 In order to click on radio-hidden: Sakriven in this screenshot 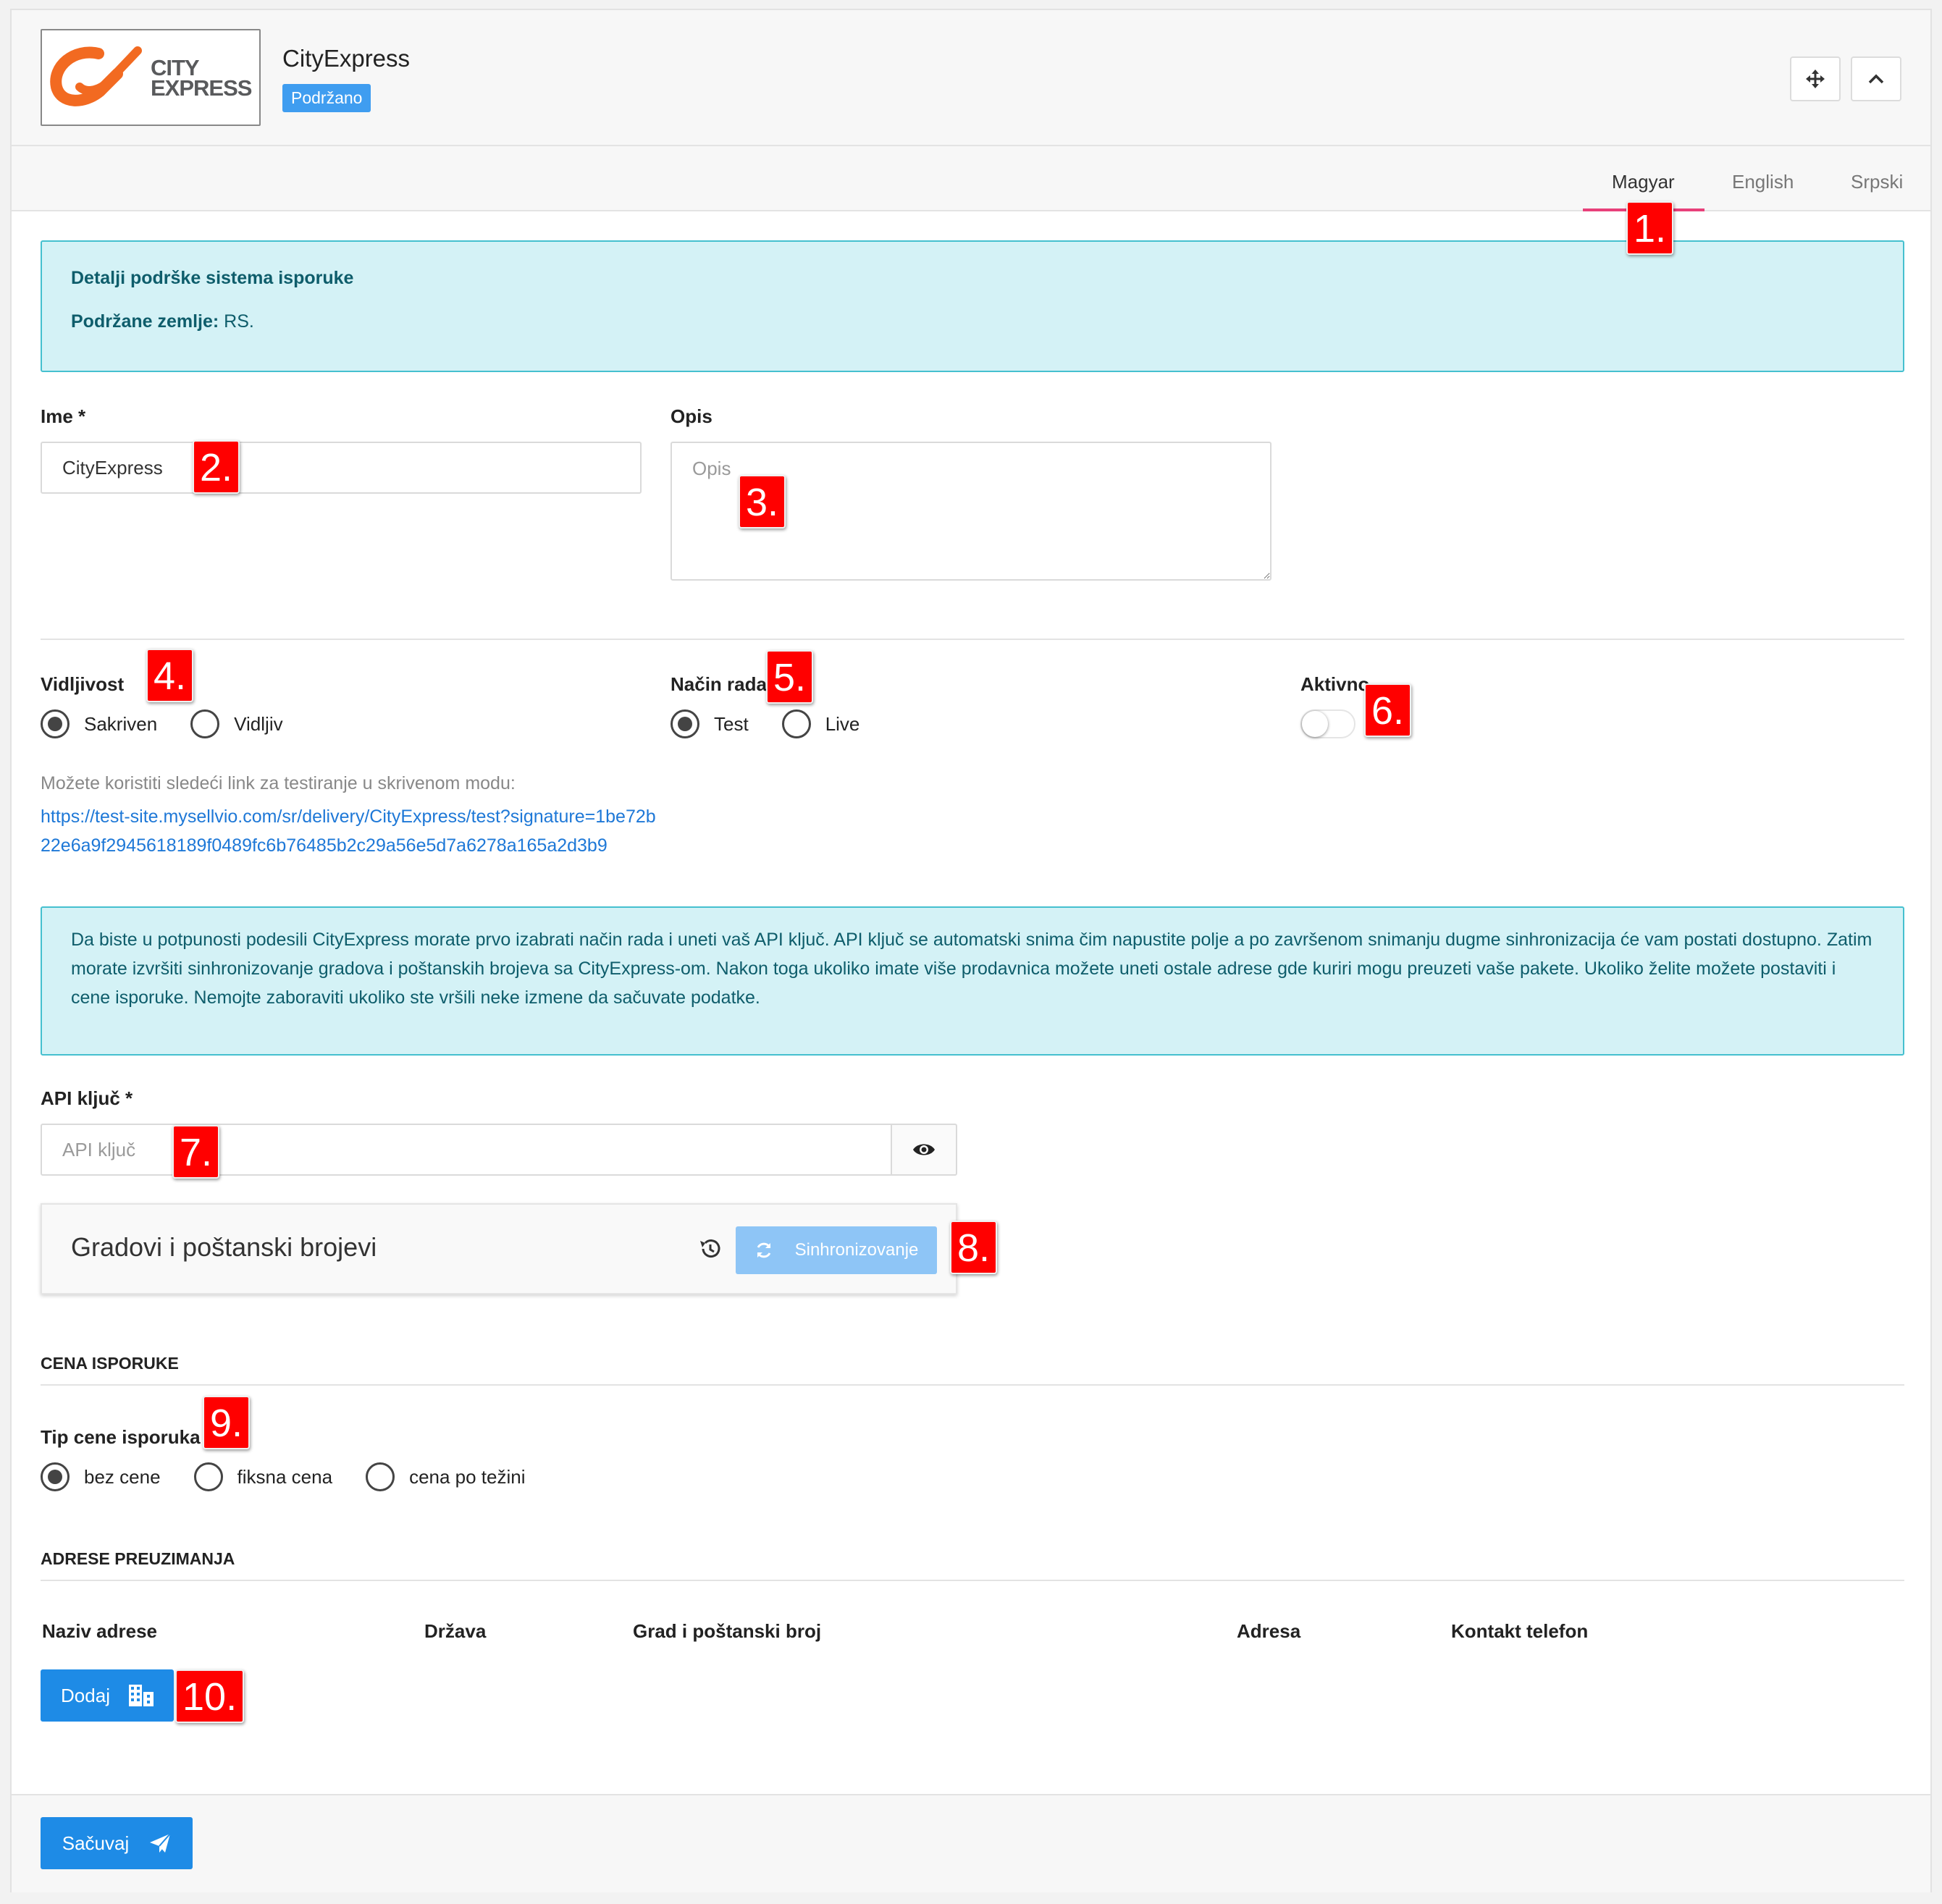, I will do `click(99, 723)`.